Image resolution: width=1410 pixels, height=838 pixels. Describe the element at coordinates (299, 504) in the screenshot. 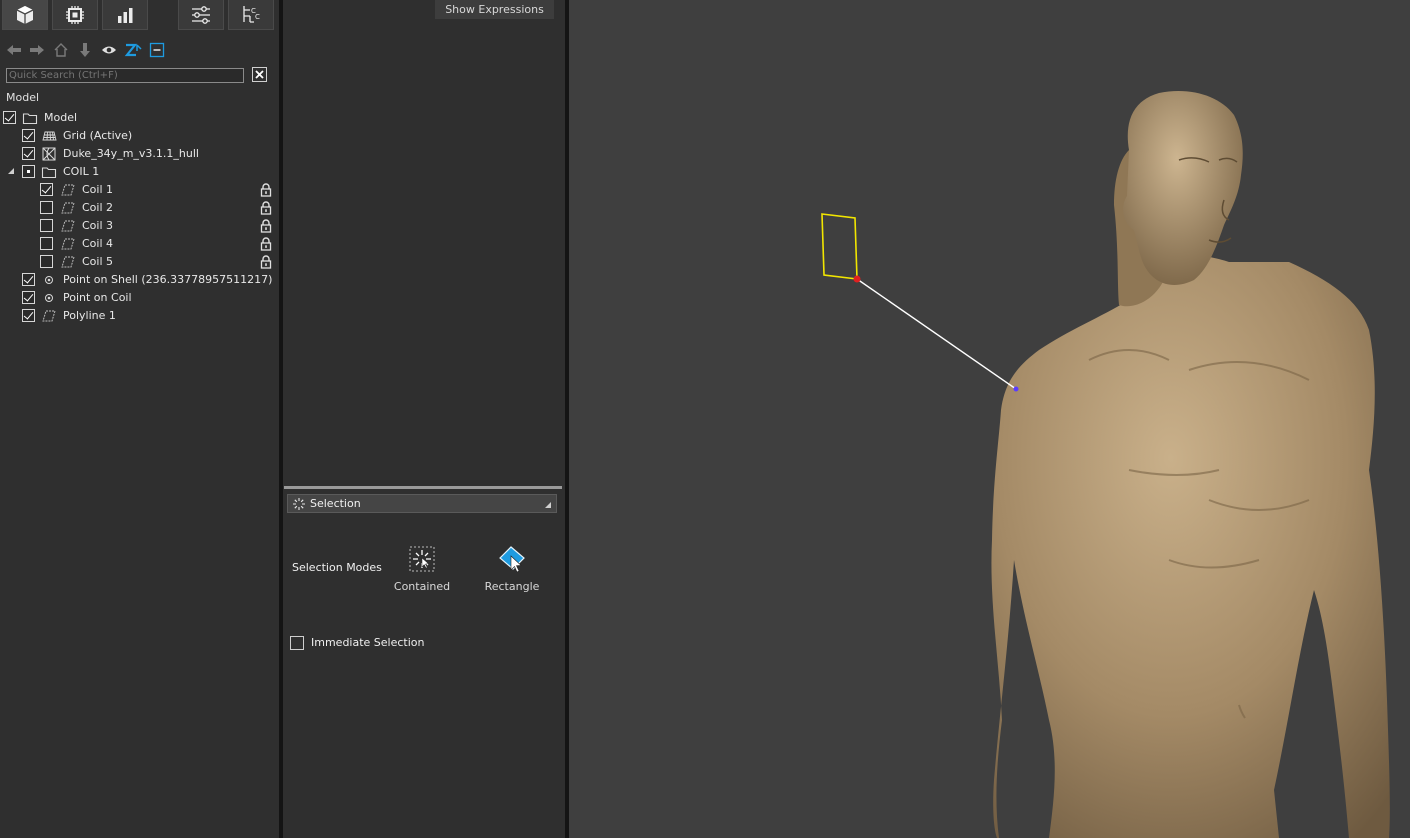

I see `selection-icon` at that location.